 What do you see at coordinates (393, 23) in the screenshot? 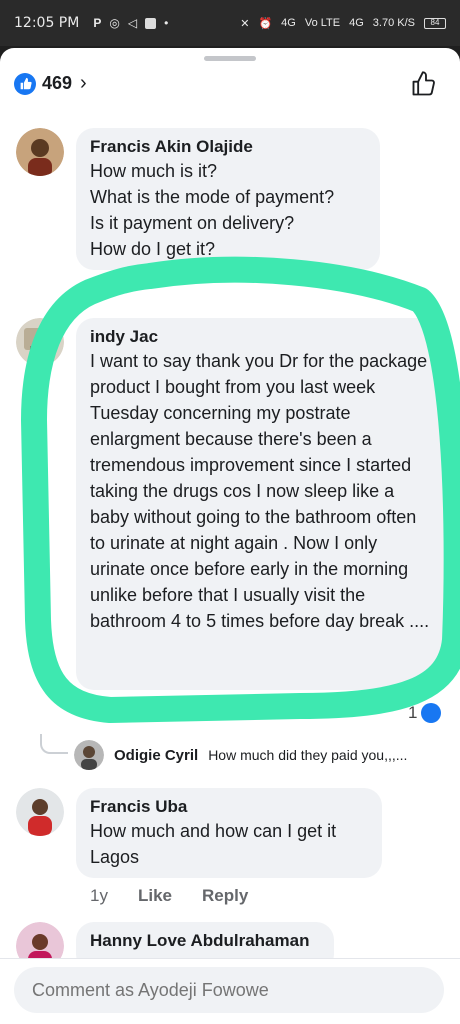
I see `network-speed: 3.70 K/S` at bounding box center [393, 23].